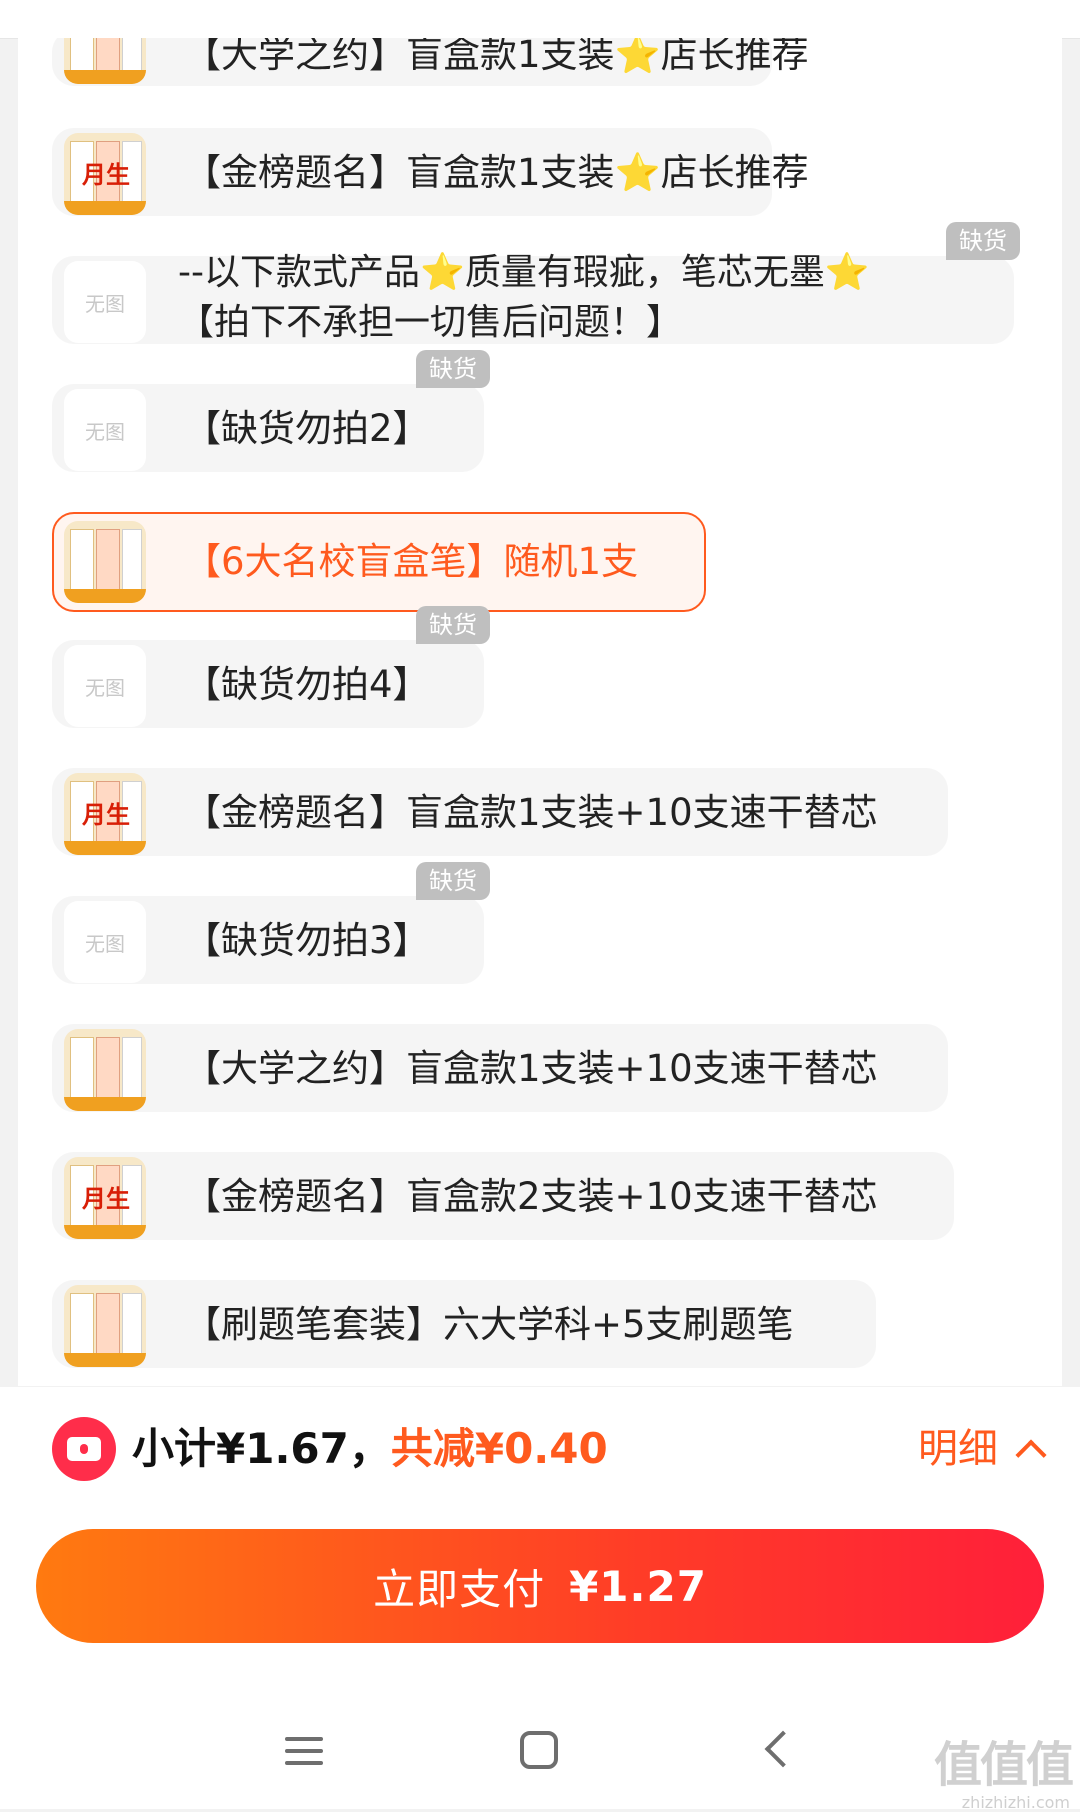  I want to click on price-detail-toggle: 明细, so click(982, 1449).